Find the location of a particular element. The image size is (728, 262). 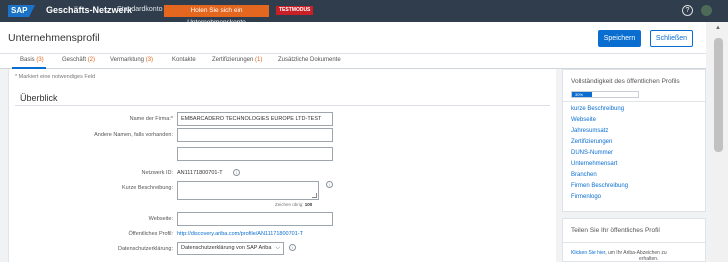

chevron-down-icon: ⌵ is located at coordinates (277, 248).